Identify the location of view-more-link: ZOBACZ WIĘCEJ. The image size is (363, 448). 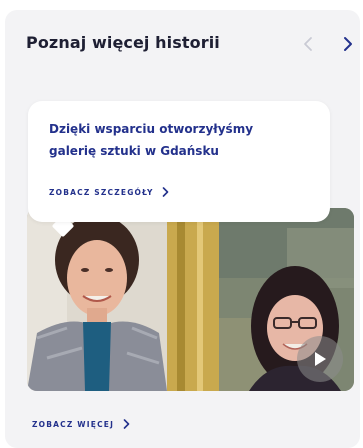
(81, 424).